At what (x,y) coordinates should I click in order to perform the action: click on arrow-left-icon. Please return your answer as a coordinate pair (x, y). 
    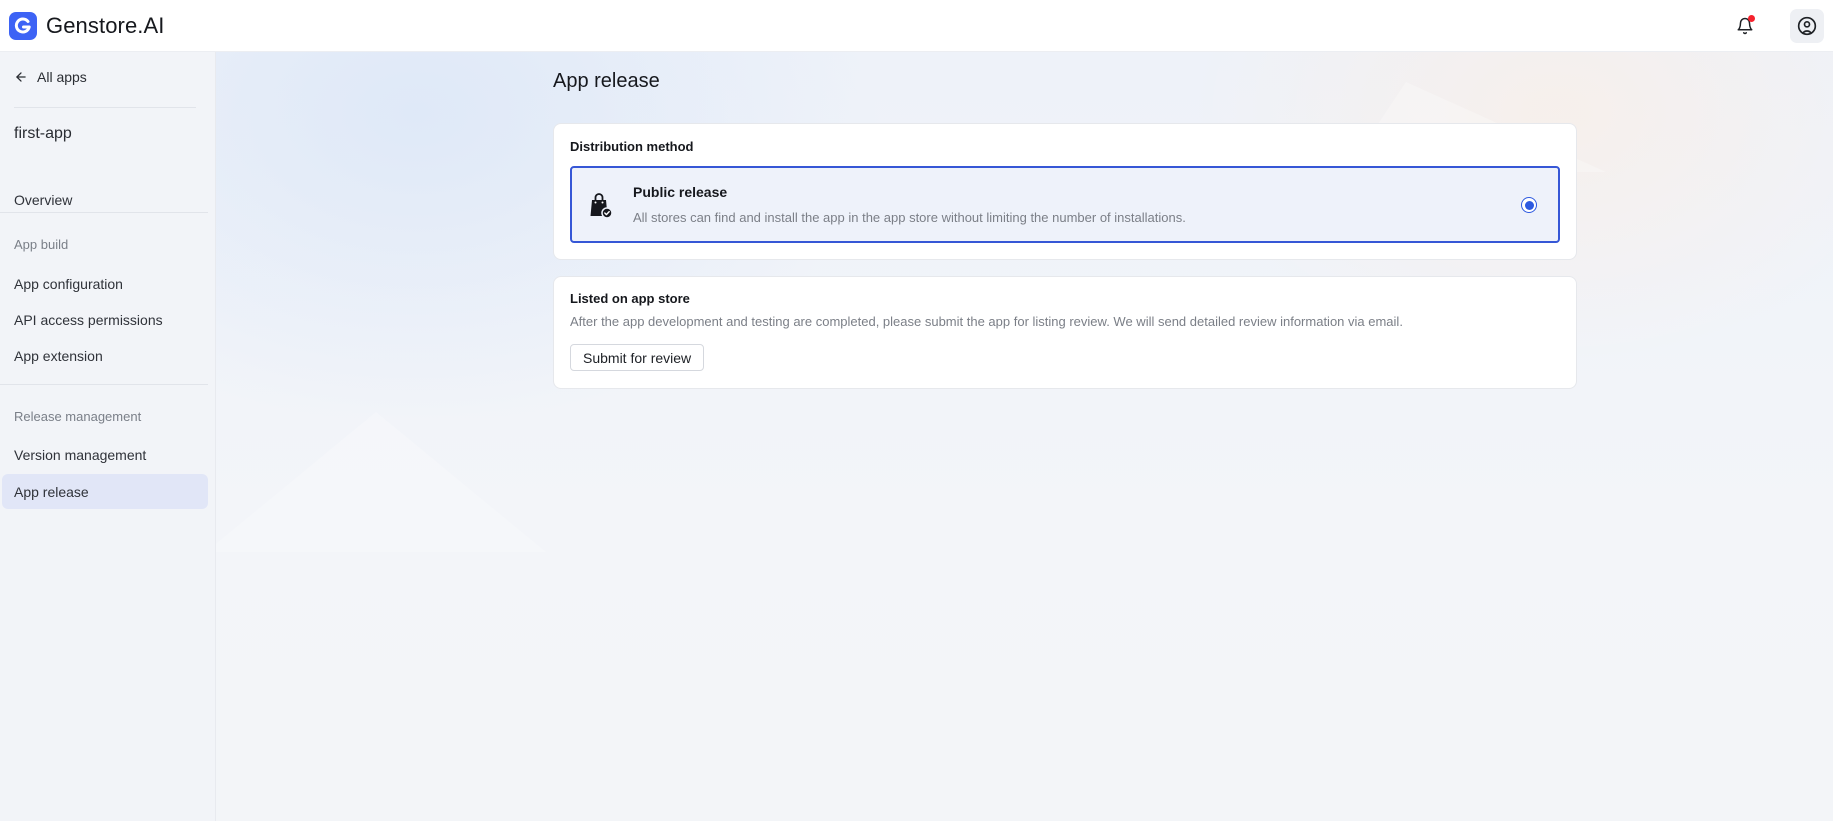
    Looking at the image, I should click on (21, 77).